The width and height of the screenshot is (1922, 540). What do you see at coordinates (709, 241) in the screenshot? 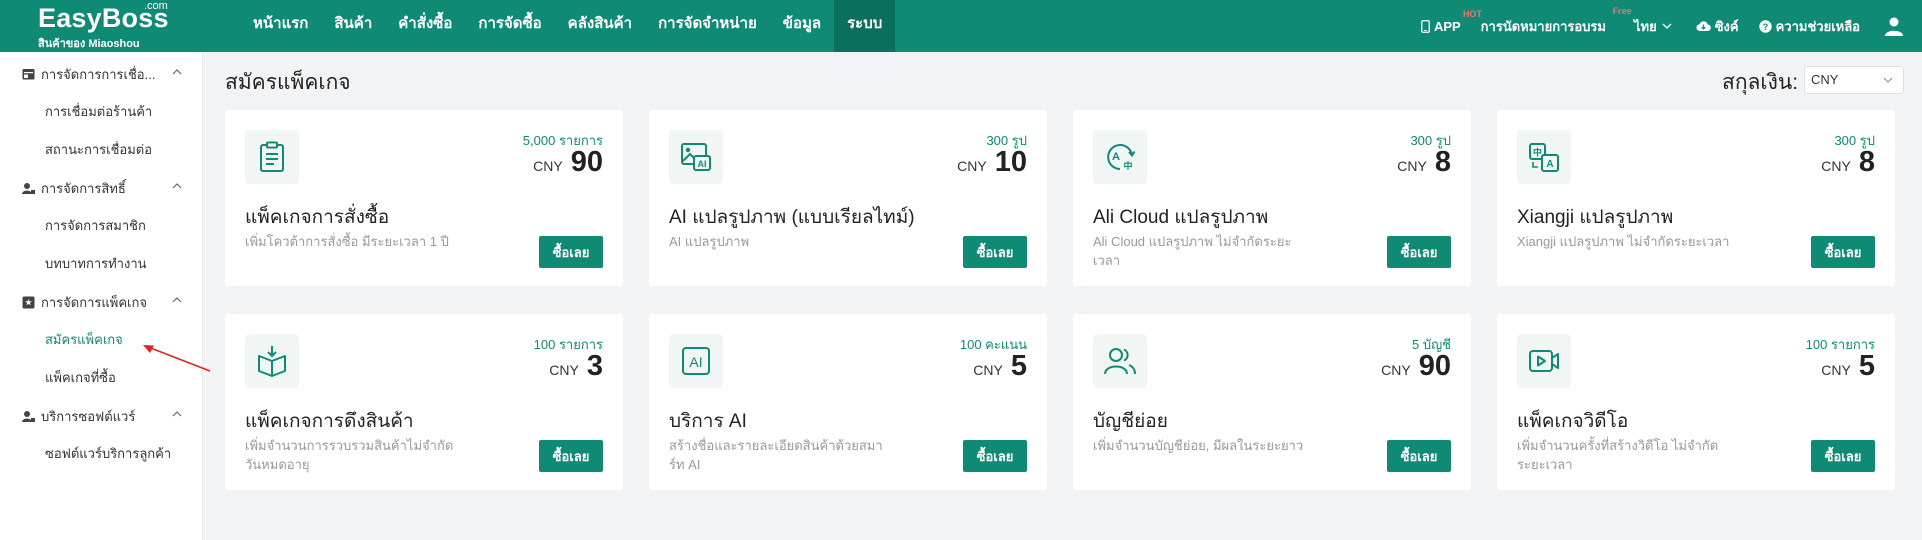
I see `package-description: AI แปลรูปภาพ` at bounding box center [709, 241].